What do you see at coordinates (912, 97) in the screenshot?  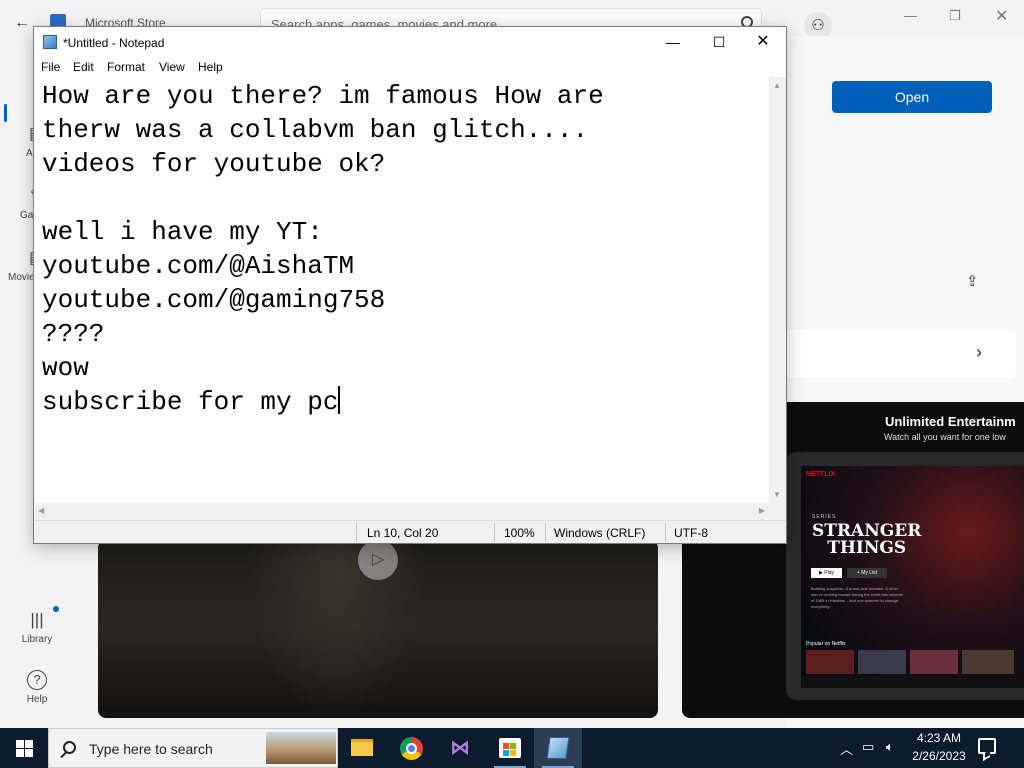 I see `open-button: Open` at bounding box center [912, 97].